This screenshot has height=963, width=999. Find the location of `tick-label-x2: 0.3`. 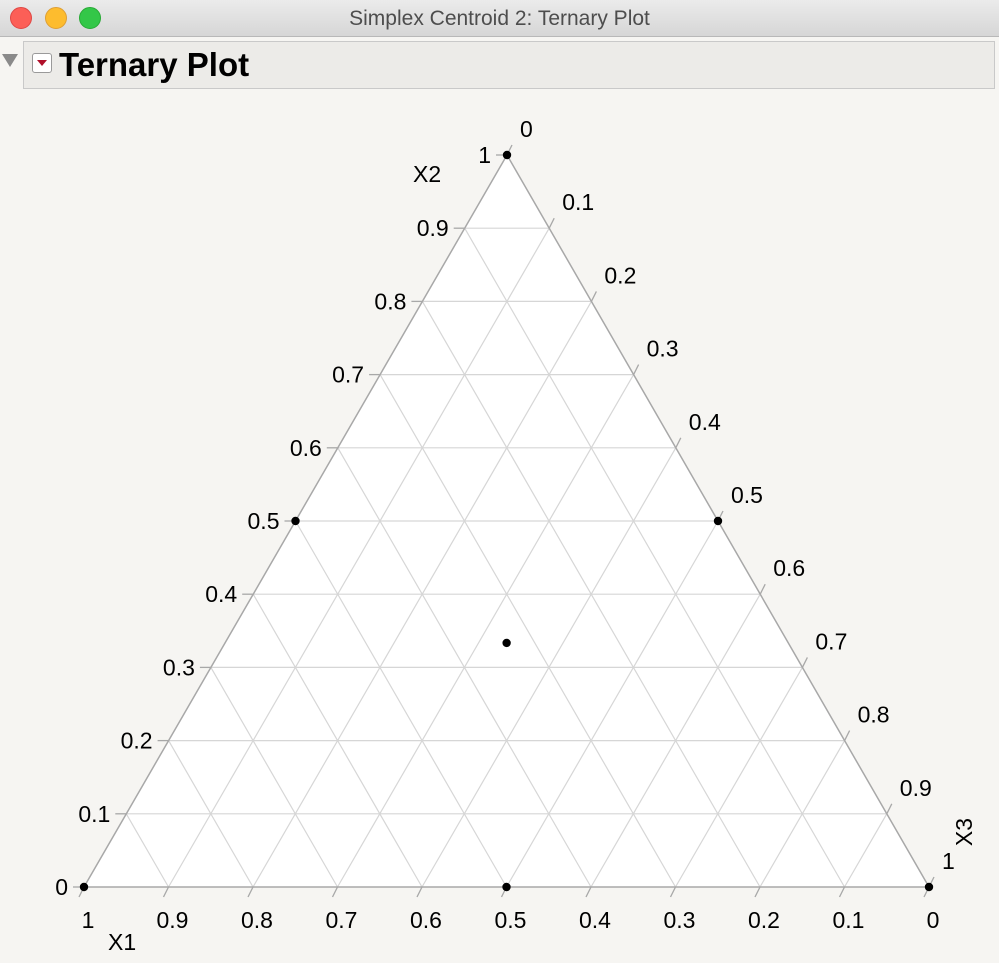

tick-label-x2: 0.3 is located at coordinates (179, 667).